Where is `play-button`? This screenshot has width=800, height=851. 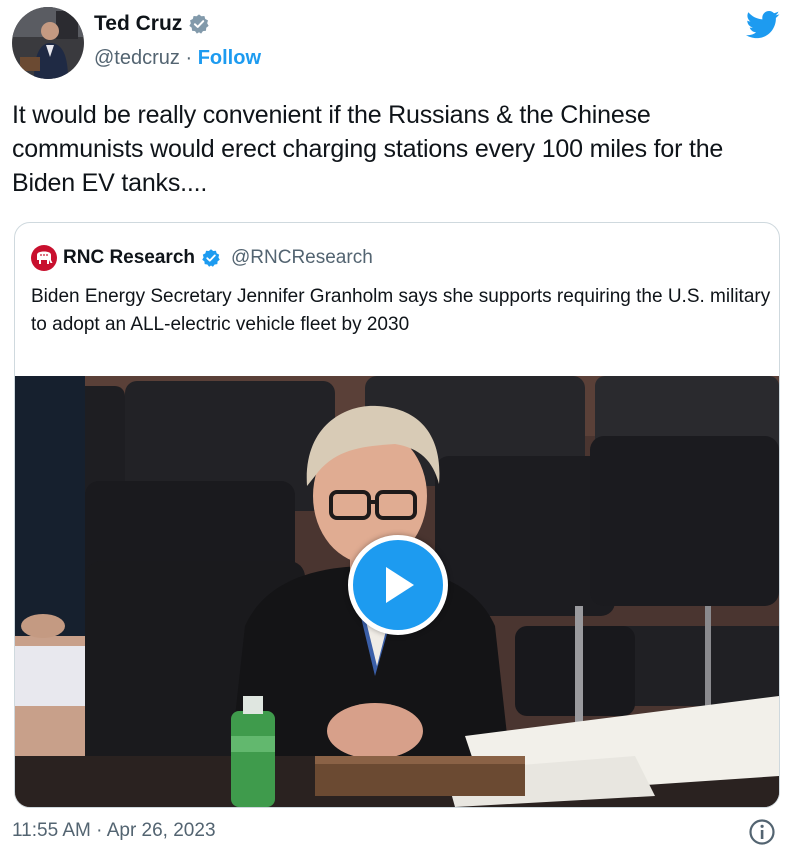
play-button is located at coordinates (398, 585).